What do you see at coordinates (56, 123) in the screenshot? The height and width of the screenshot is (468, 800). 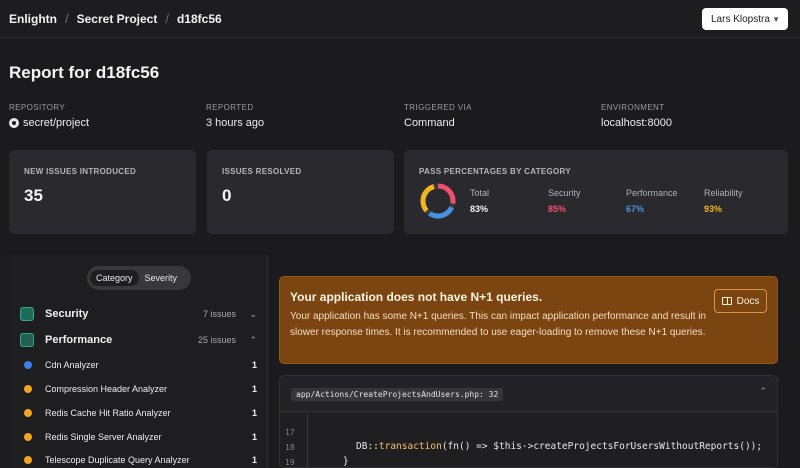 I see `repository-link: secret/project` at bounding box center [56, 123].